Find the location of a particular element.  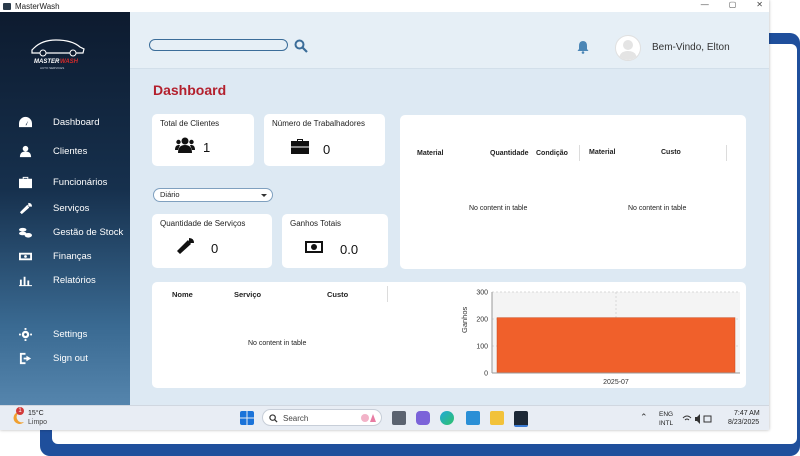

sidebar-item-settings: Settings is located at coordinates (52, 334).